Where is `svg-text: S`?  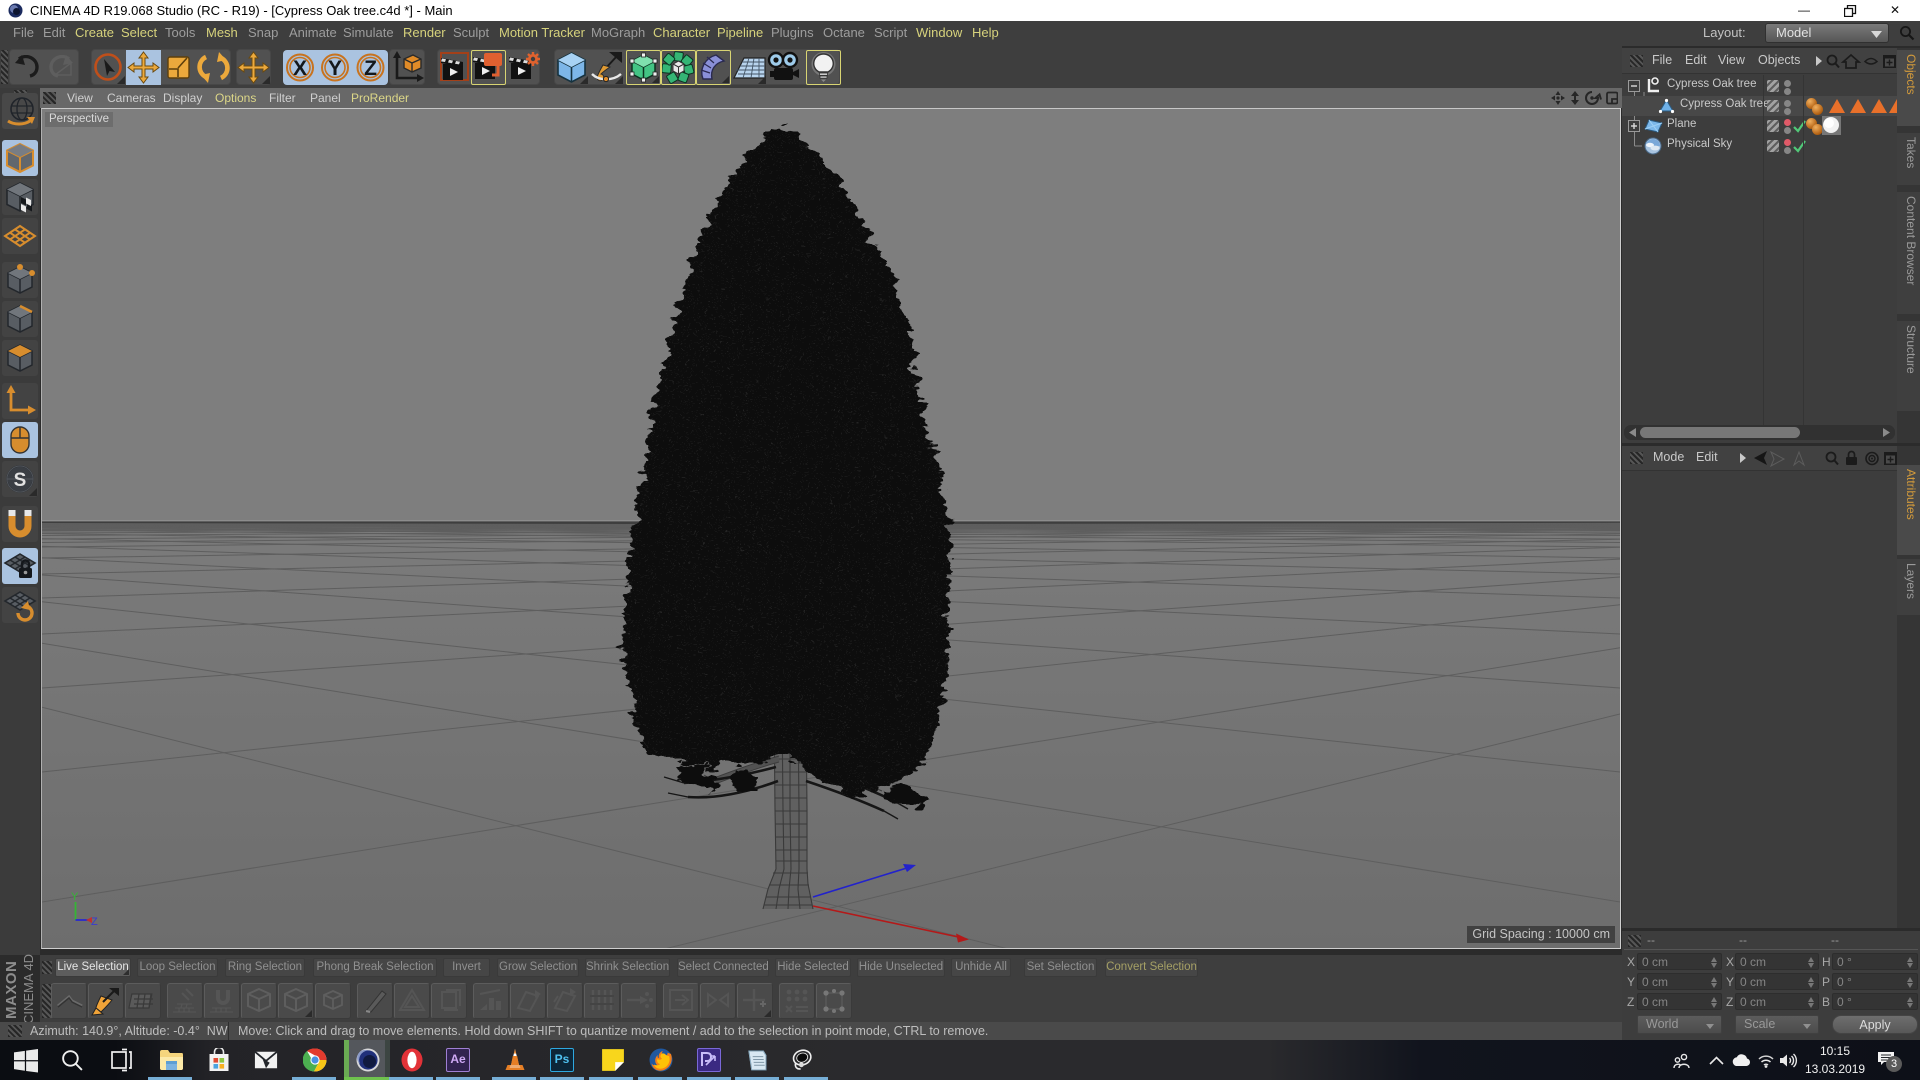 svg-text: S is located at coordinates (20, 480).